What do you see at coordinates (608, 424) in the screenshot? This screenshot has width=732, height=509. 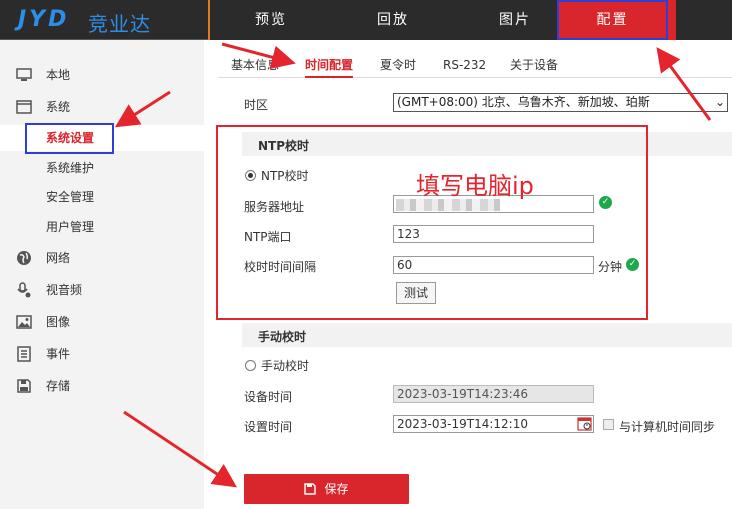 I see `sync-computer-time-checkbox` at bounding box center [608, 424].